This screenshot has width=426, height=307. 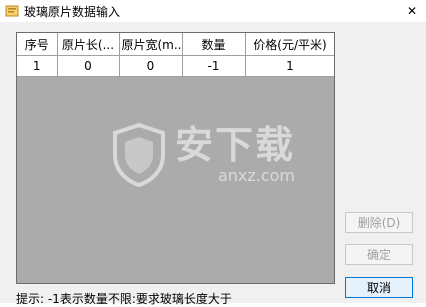 I want to click on table-row: 1 0 0 -1 1, so click(x=175, y=66).